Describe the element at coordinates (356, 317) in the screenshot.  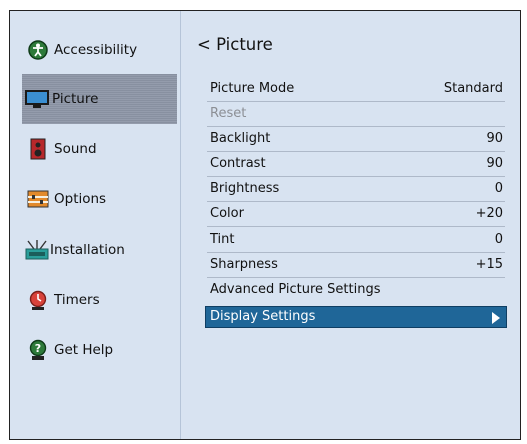
I see `menu-row-display-settings: Display Settings` at that location.